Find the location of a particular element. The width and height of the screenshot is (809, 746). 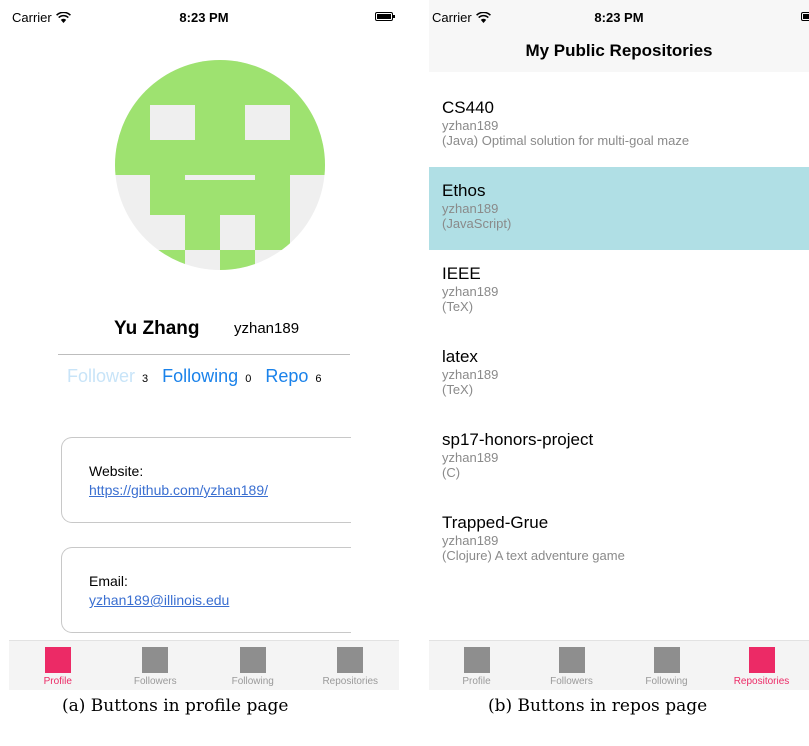

email-label: Email: is located at coordinates (108, 581).